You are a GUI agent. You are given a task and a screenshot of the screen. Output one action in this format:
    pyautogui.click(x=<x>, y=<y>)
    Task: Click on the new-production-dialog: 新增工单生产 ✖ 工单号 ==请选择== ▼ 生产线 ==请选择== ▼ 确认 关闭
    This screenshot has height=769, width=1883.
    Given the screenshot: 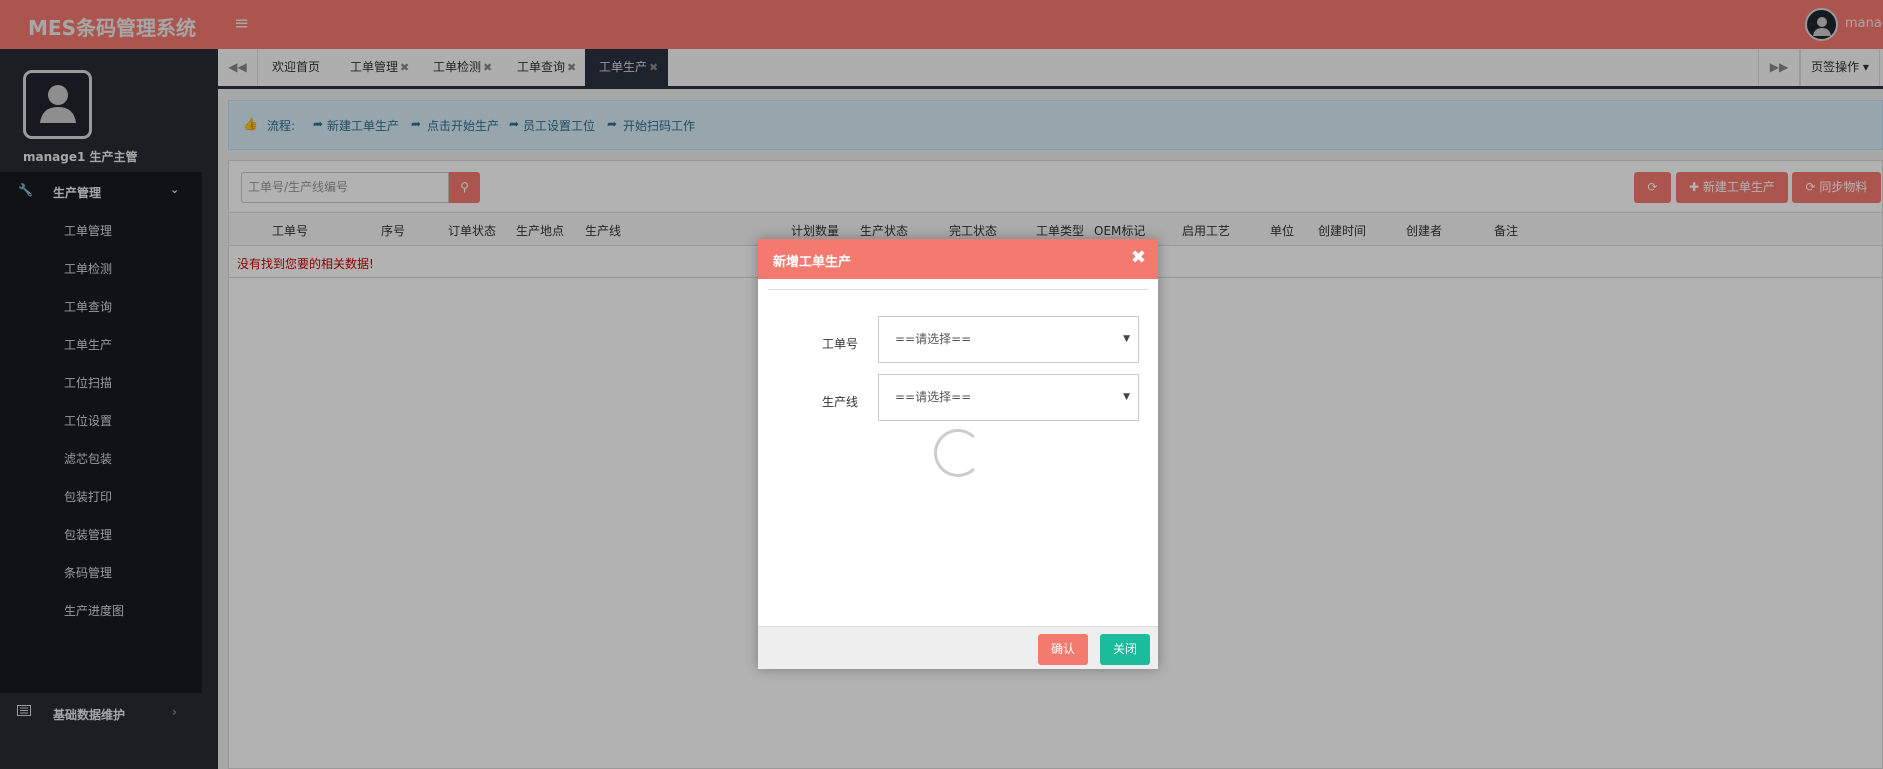 What is the action you would take?
    pyautogui.click(x=958, y=454)
    